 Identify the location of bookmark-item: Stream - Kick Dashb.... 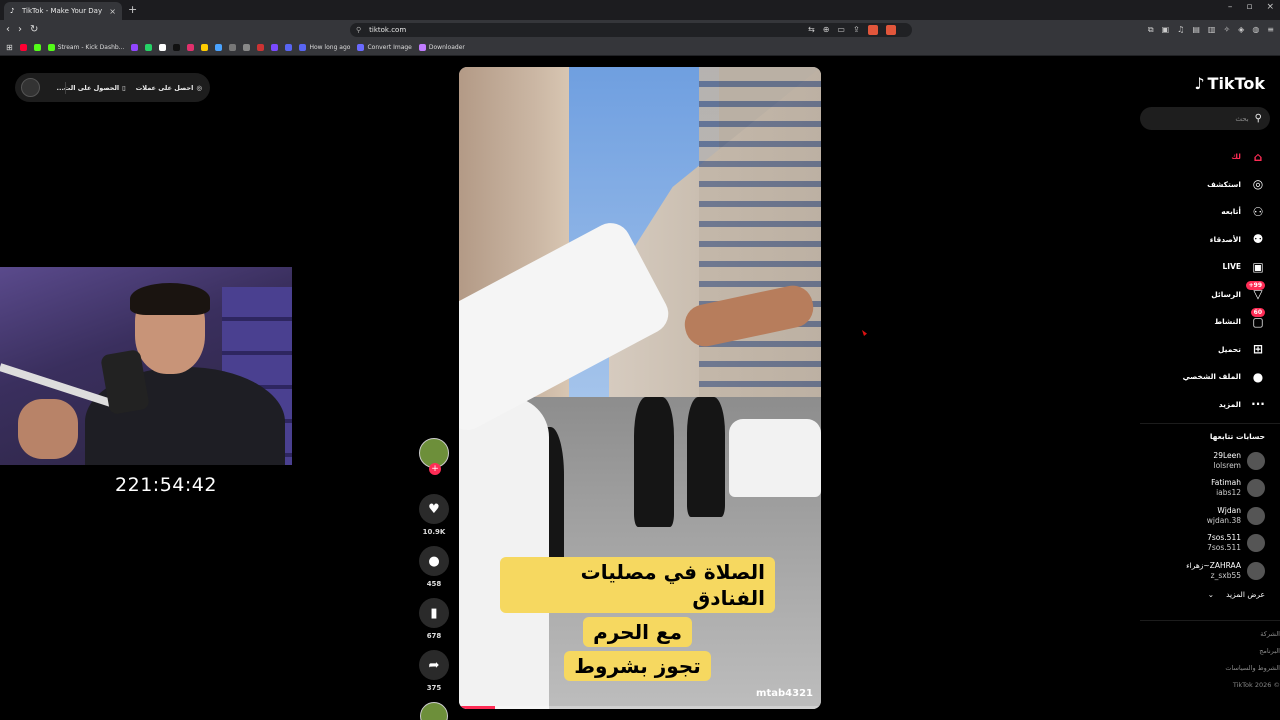
(85, 47).